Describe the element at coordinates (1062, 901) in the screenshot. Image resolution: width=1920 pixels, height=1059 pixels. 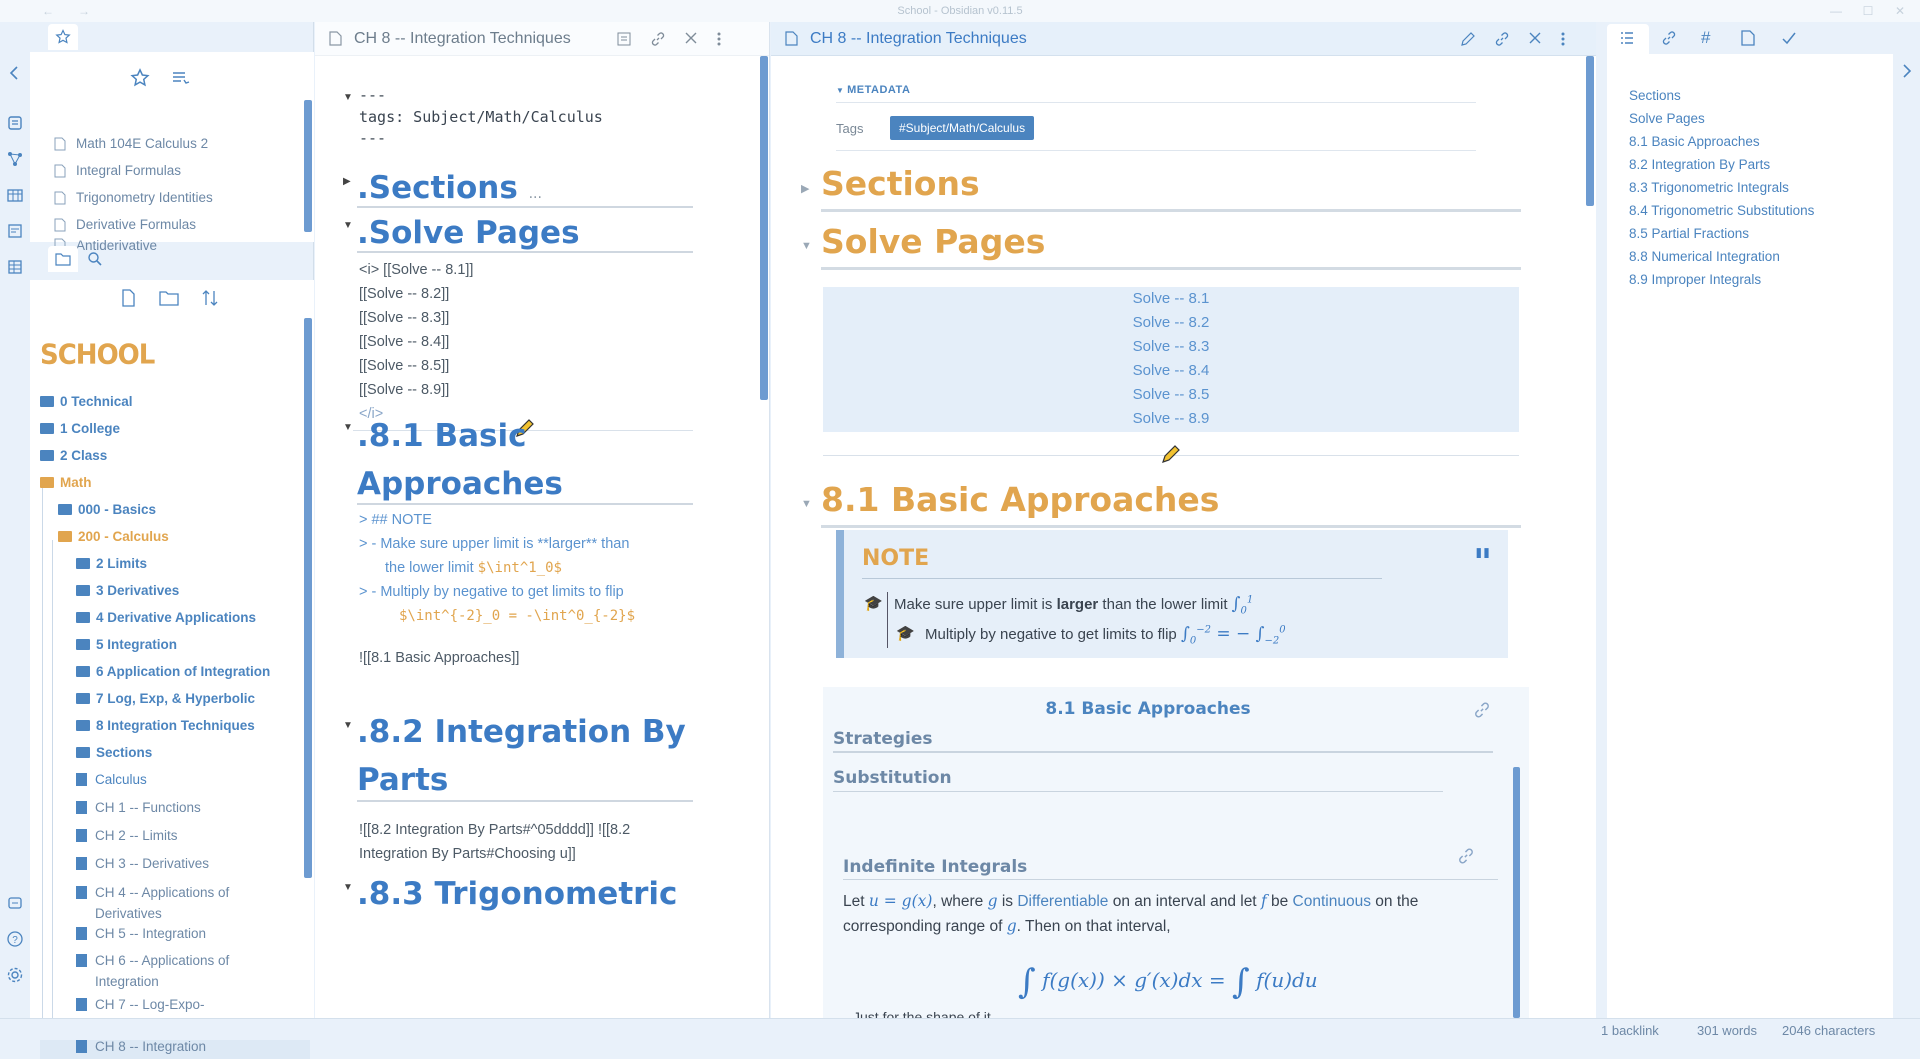
I see `internal-link: Differentiable` at that location.